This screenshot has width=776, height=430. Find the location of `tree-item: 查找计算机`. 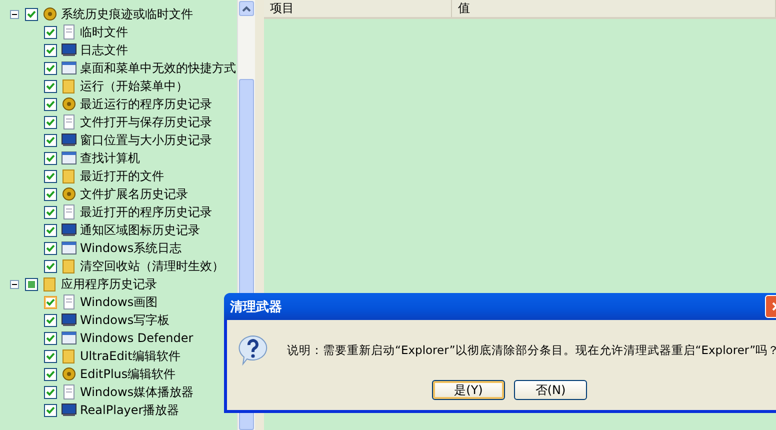

tree-item: 查找计算机 is located at coordinates (110, 158).